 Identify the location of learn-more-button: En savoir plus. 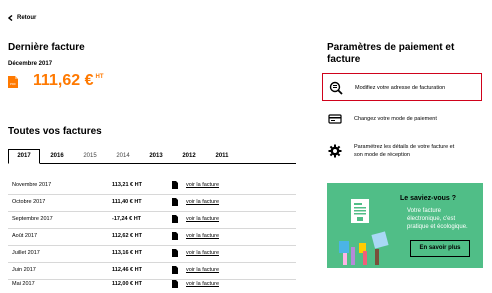
(440, 248).